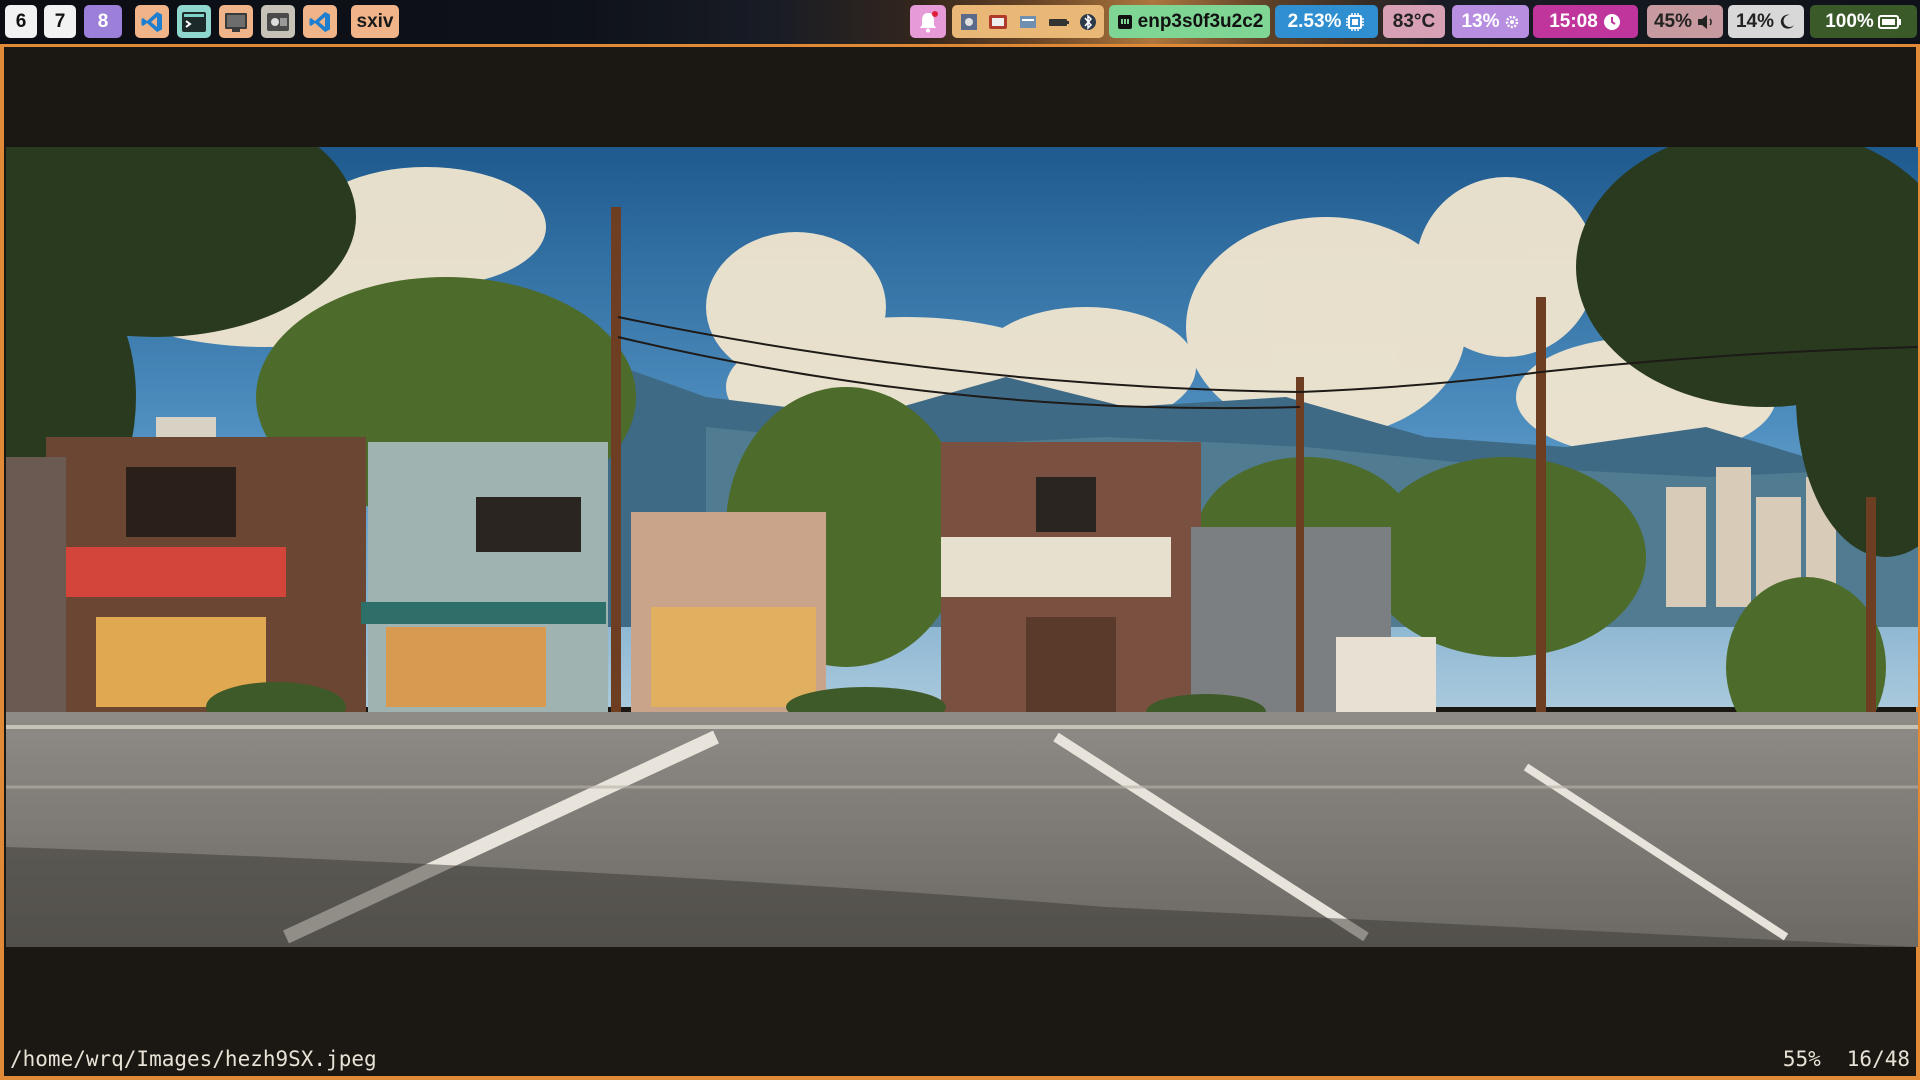 This screenshot has width=1920, height=1080. I want to click on cpu-usage-label: 2.53%, so click(1314, 21).